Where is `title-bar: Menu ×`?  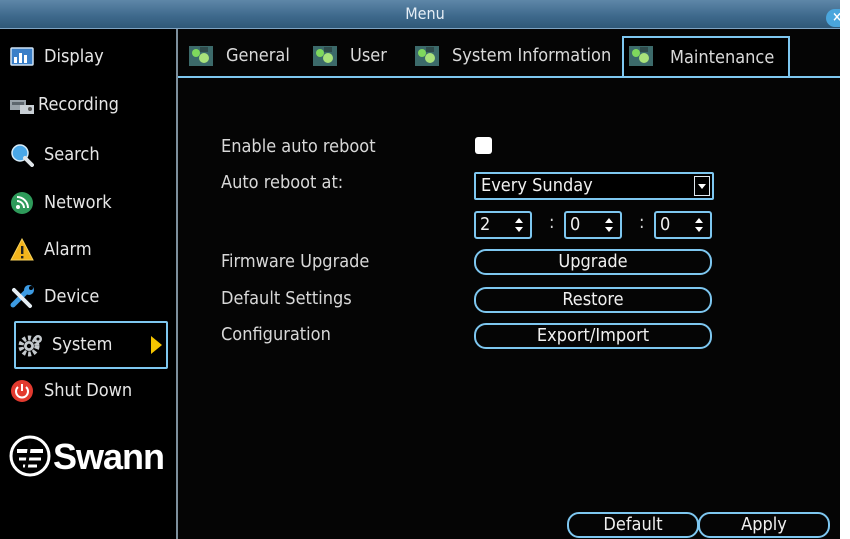 title-bar: Menu × is located at coordinates (425, 14).